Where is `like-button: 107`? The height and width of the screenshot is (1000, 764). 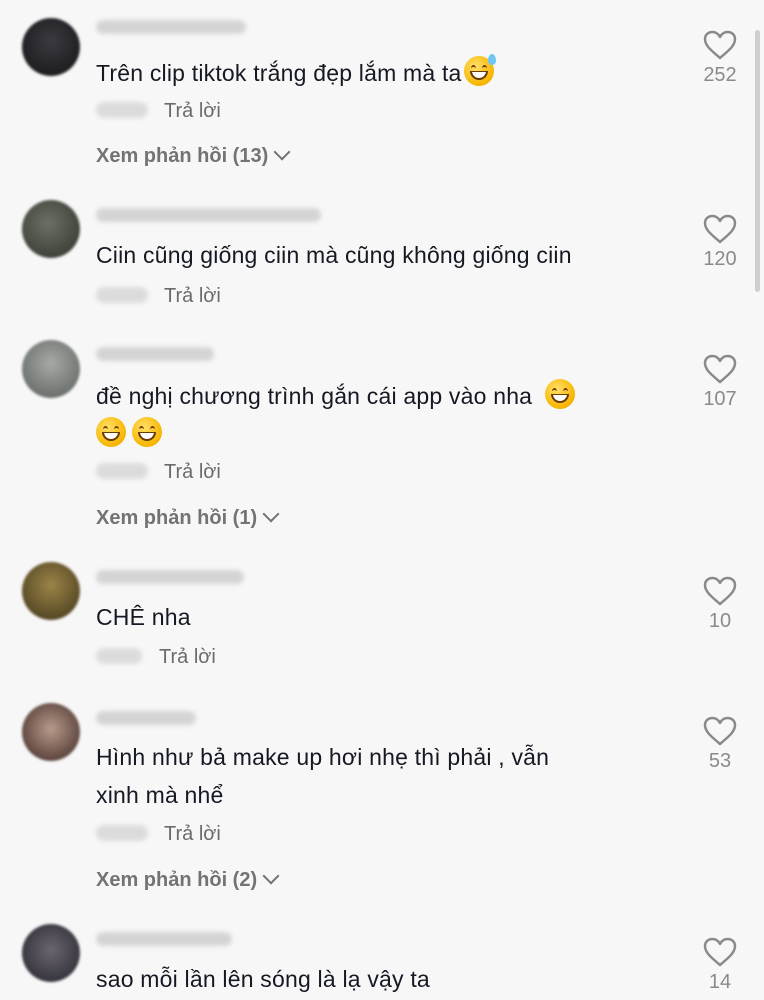 like-button: 107 is located at coordinates (720, 382).